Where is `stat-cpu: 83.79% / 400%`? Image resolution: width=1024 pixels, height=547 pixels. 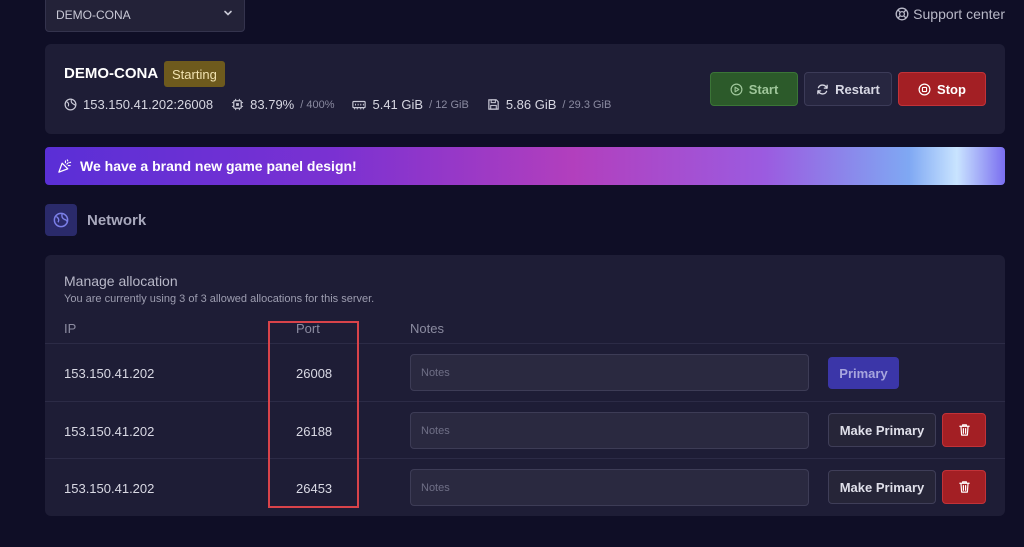 stat-cpu: 83.79% / 400% is located at coordinates (282, 104).